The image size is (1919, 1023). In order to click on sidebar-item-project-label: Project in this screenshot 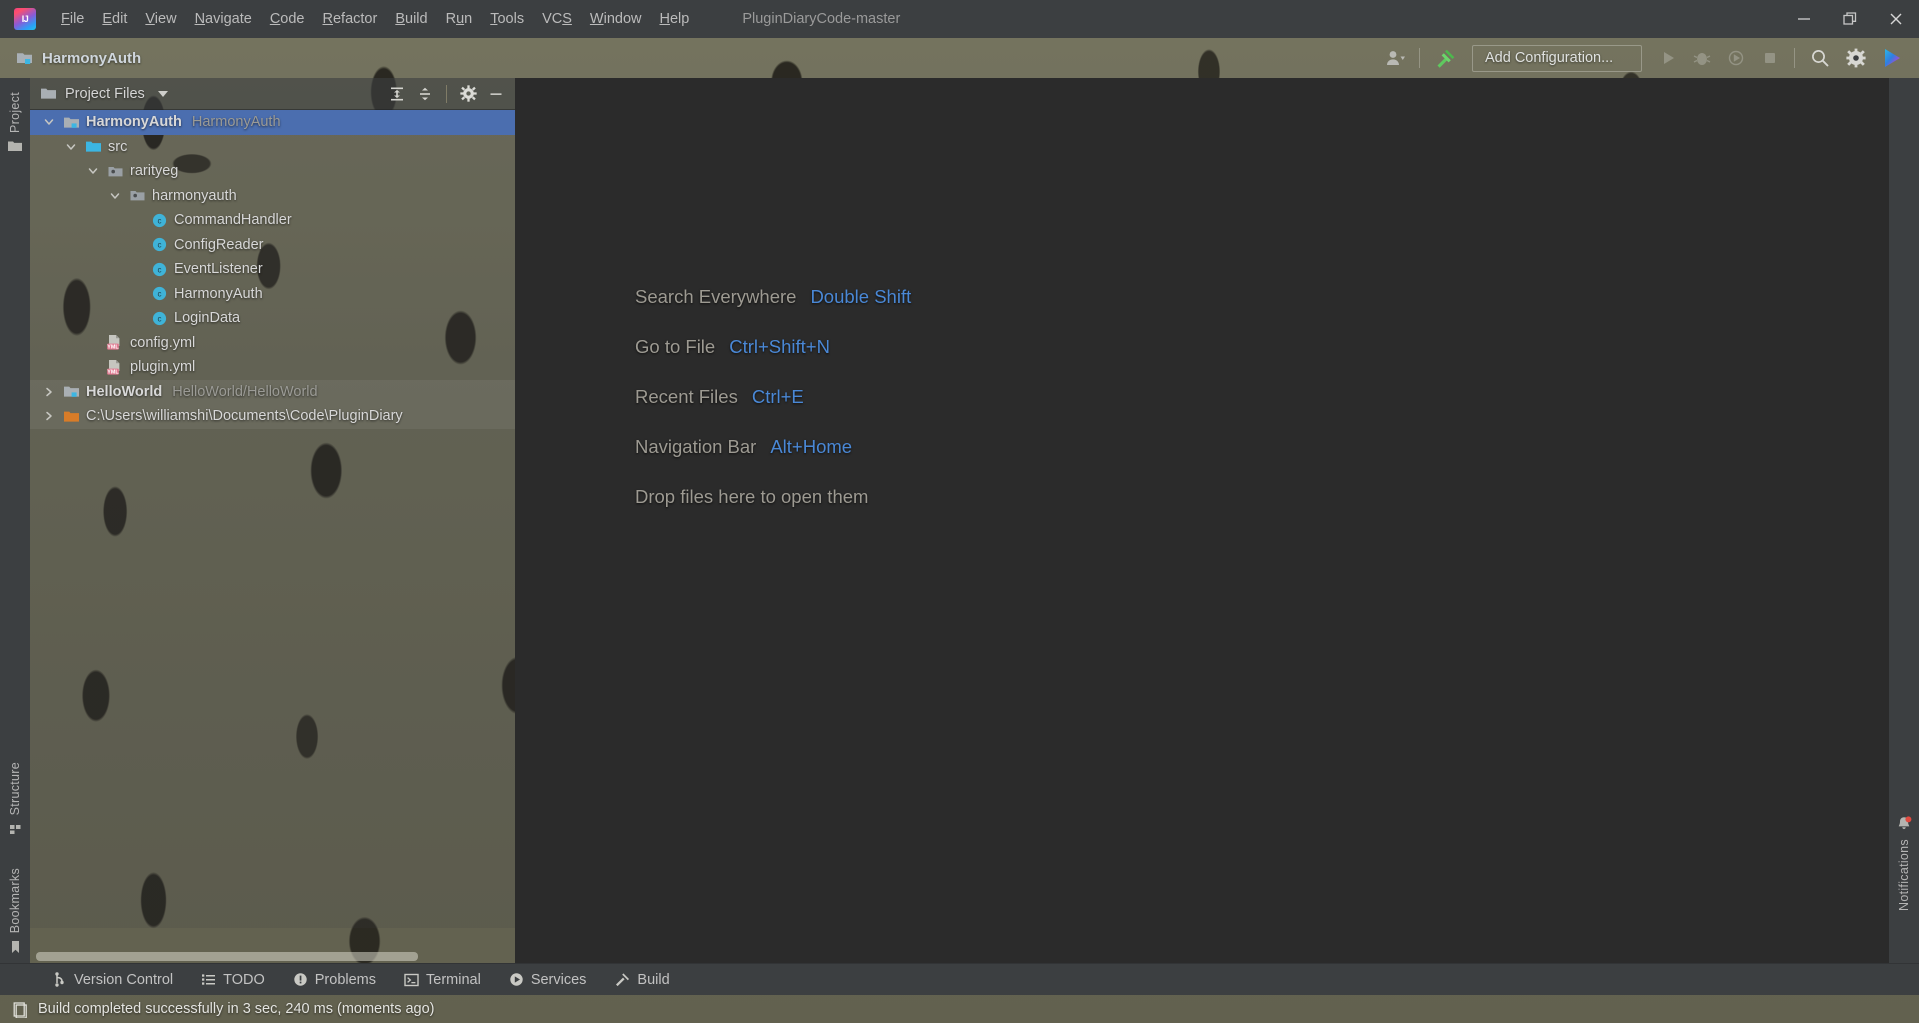, I will do `click(15, 113)`.